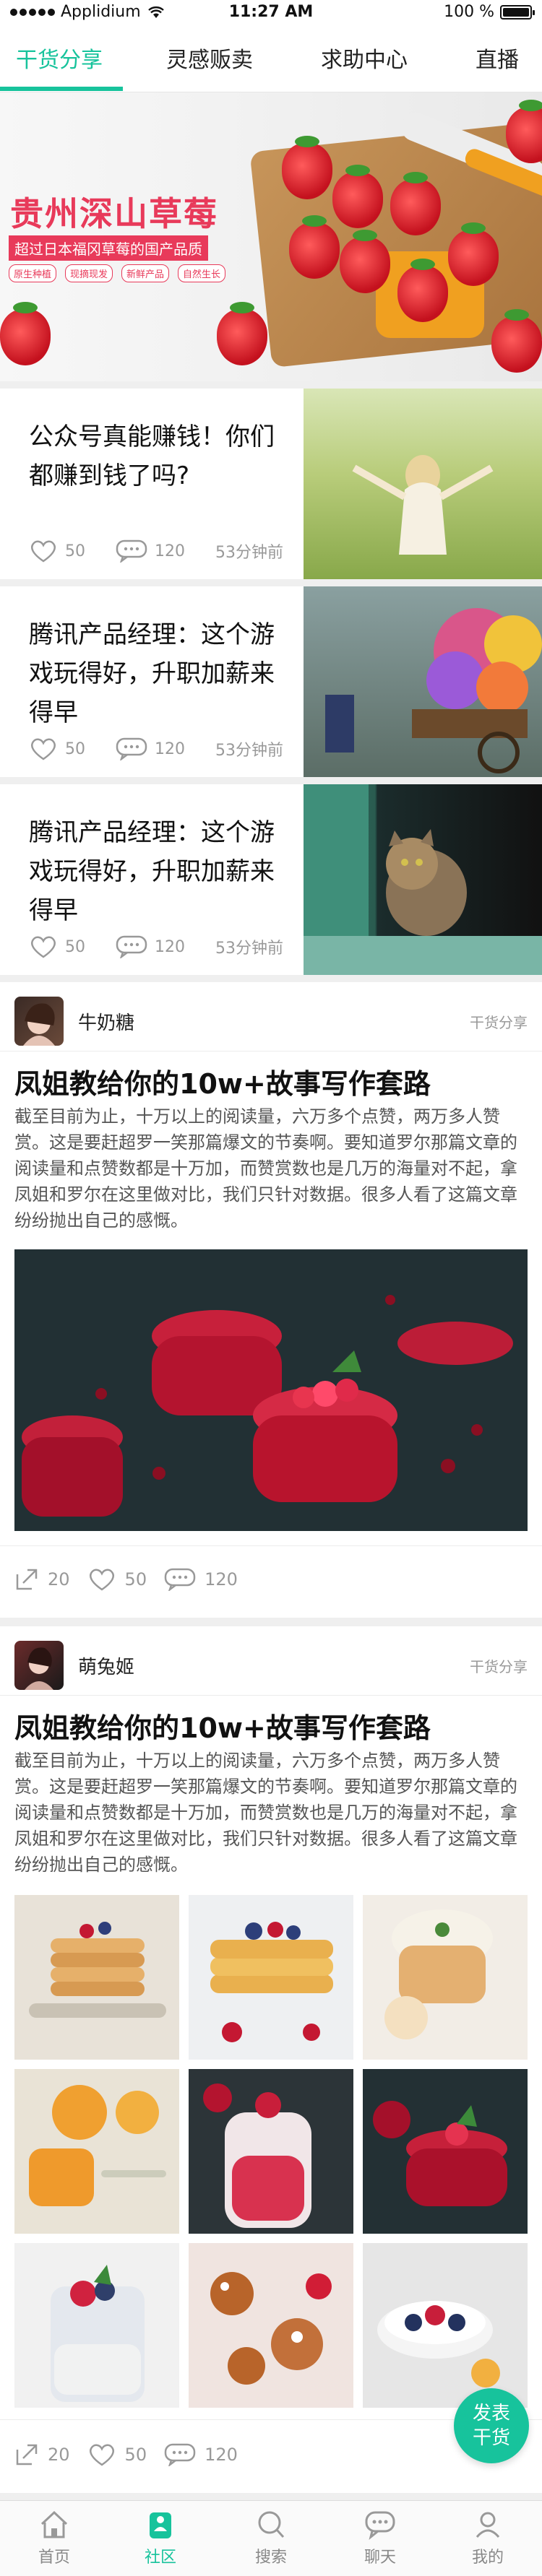  Describe the element at coordinates (106, 1021) in the screenshot. I see `author-name: 牛奶糖` at that location.